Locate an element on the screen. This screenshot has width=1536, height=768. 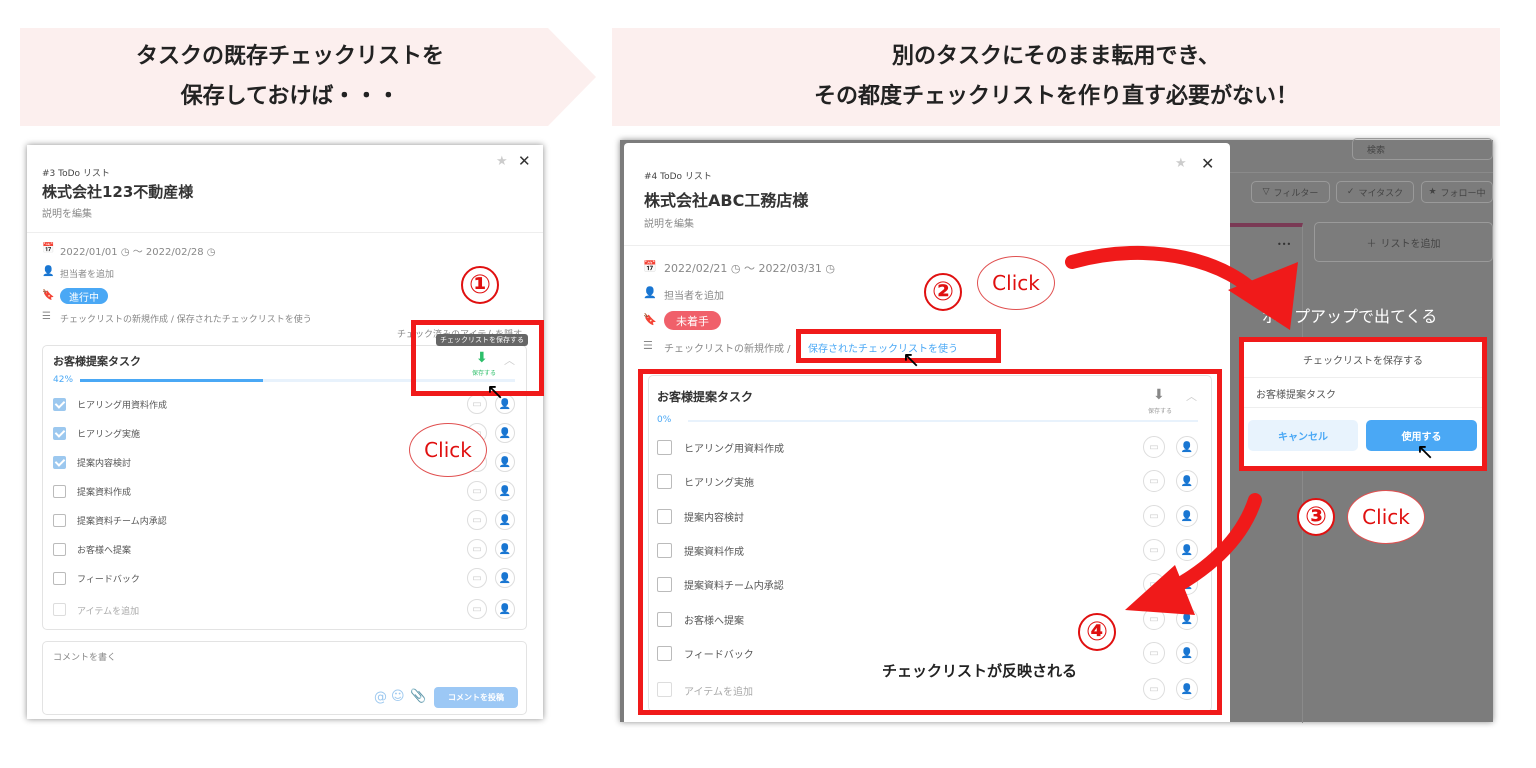
cancel-button: キャンセル is located at coordinates (1303, 435).